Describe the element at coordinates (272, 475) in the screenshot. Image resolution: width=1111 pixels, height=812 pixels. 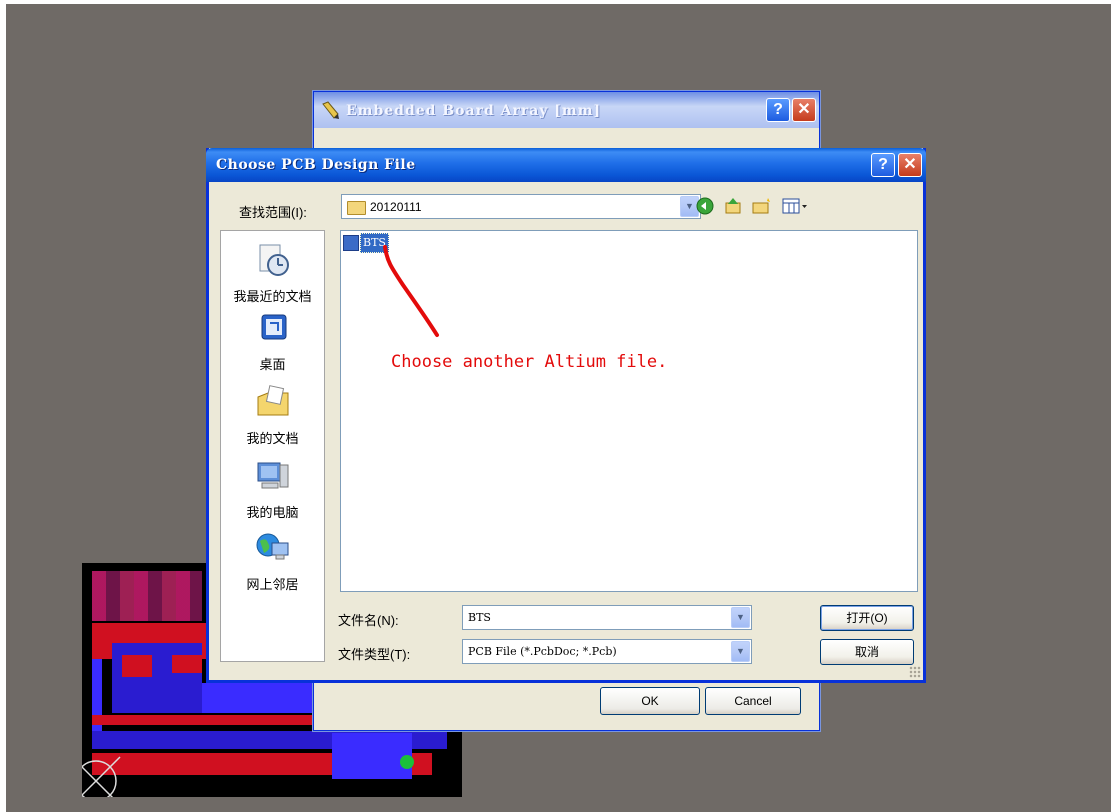
I see `my-computer-icon` at that location.